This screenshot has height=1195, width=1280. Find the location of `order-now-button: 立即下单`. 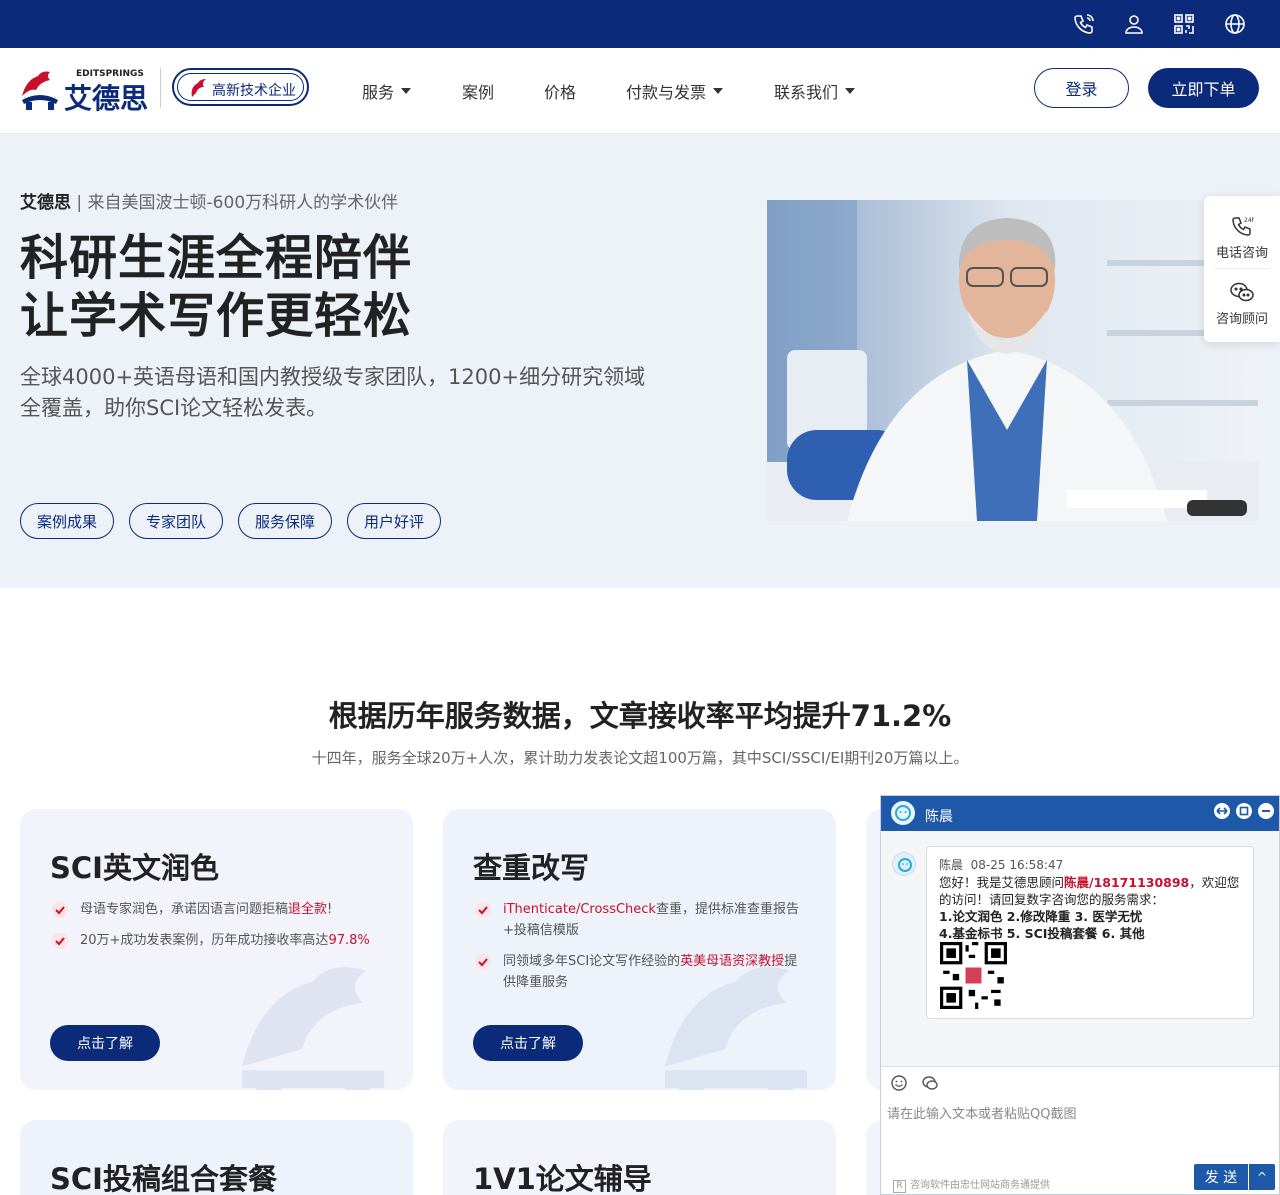

order-now-button: 立即下单 is located at coordinates (1203, 88).